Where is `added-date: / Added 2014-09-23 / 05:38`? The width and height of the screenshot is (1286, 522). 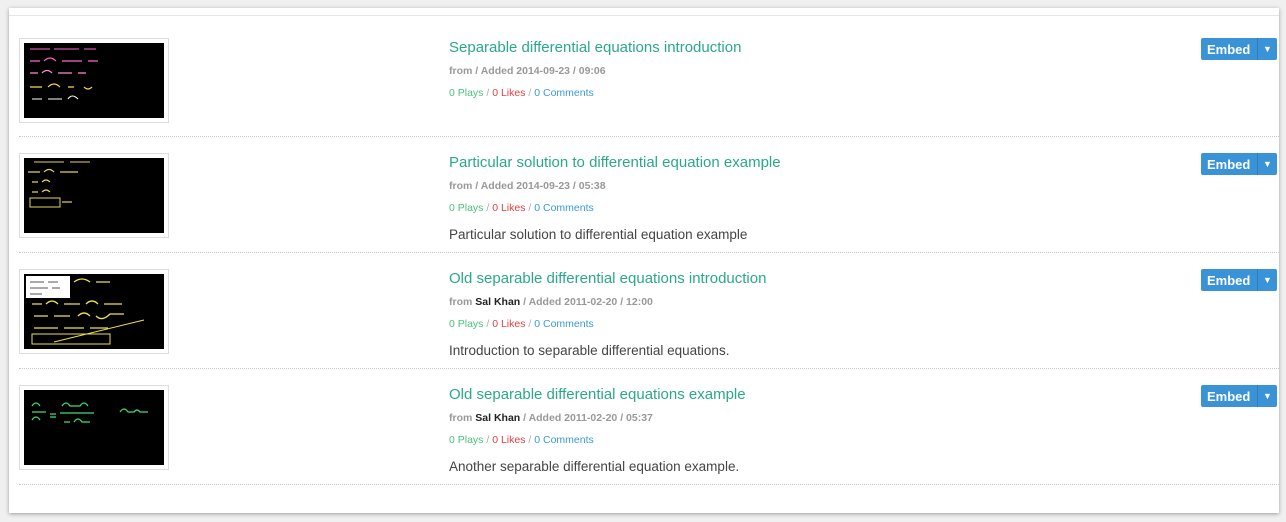 added-date: / Added 2014-09-23 / 05:38 is located at coordinates (540, 186).